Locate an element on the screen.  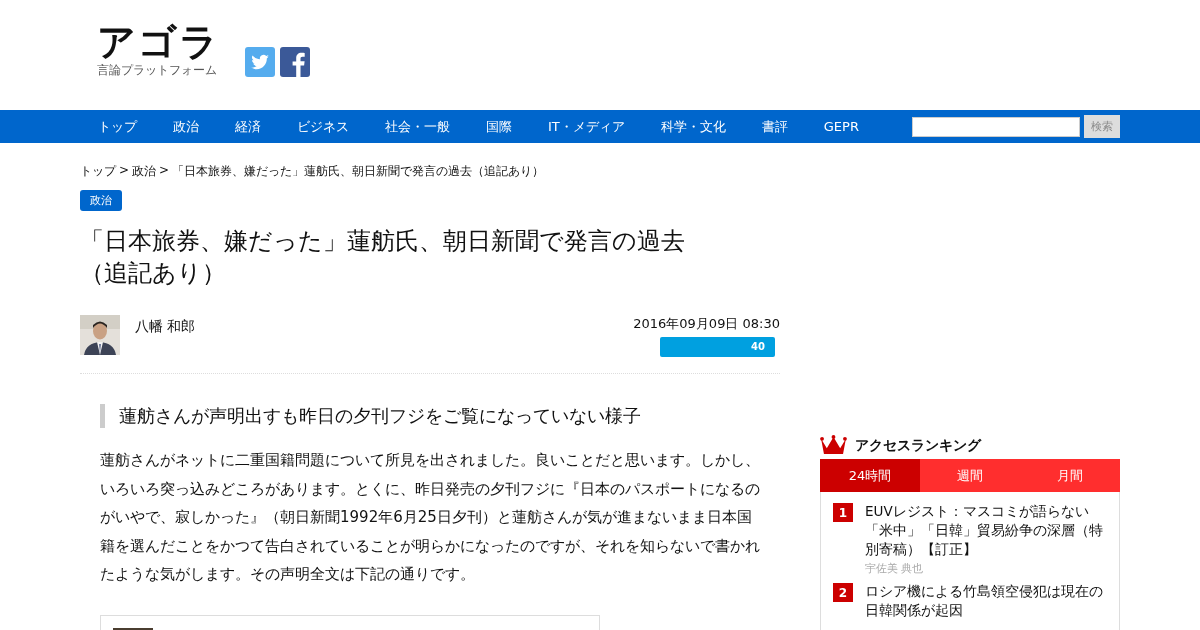
rank-number: 2 is located at coordinates (843, 592).